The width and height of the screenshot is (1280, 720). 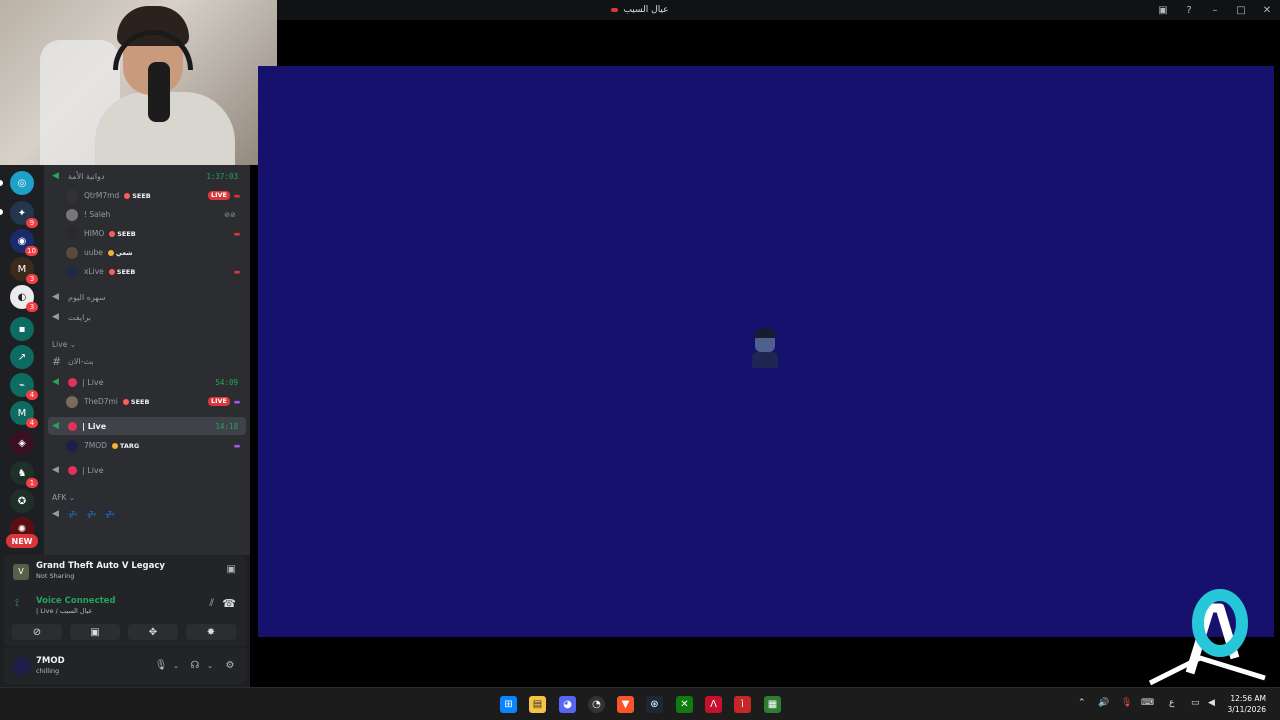 What do you see at coordinates (211, 632) in the screenshot?
I see `soundboard-button: ✸` at bounding box center [211, 632].